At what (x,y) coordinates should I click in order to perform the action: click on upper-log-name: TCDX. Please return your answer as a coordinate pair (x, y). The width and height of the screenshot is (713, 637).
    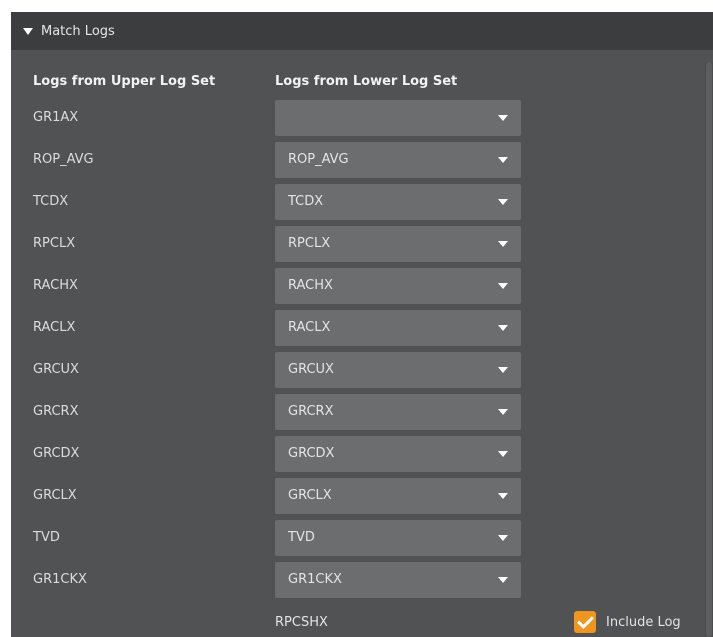
    Looking at the image, I should click on (51, 201).